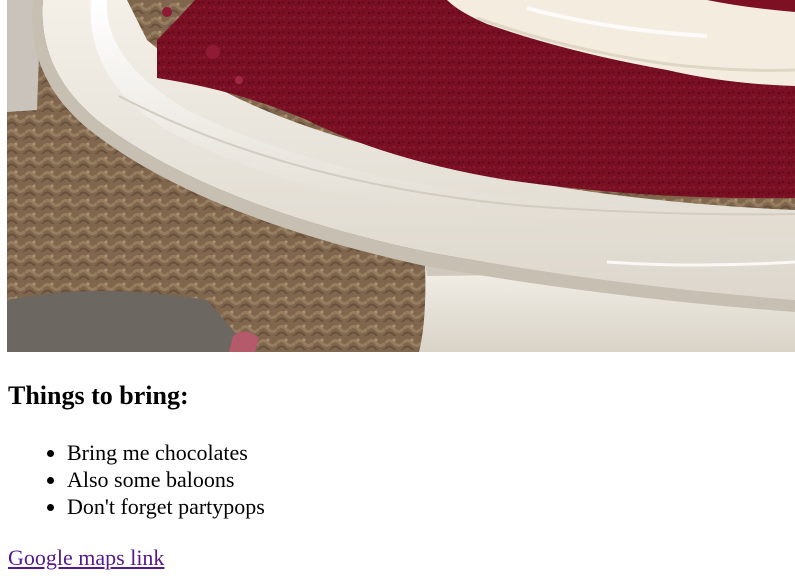  I want to click on list-item: Don't forget partypops, so click(166, 506).